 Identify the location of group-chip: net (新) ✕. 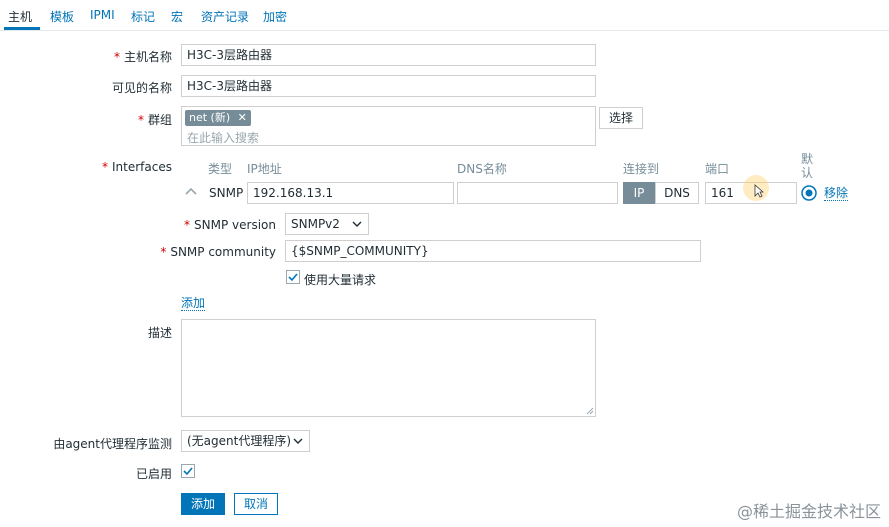
(218, 118).